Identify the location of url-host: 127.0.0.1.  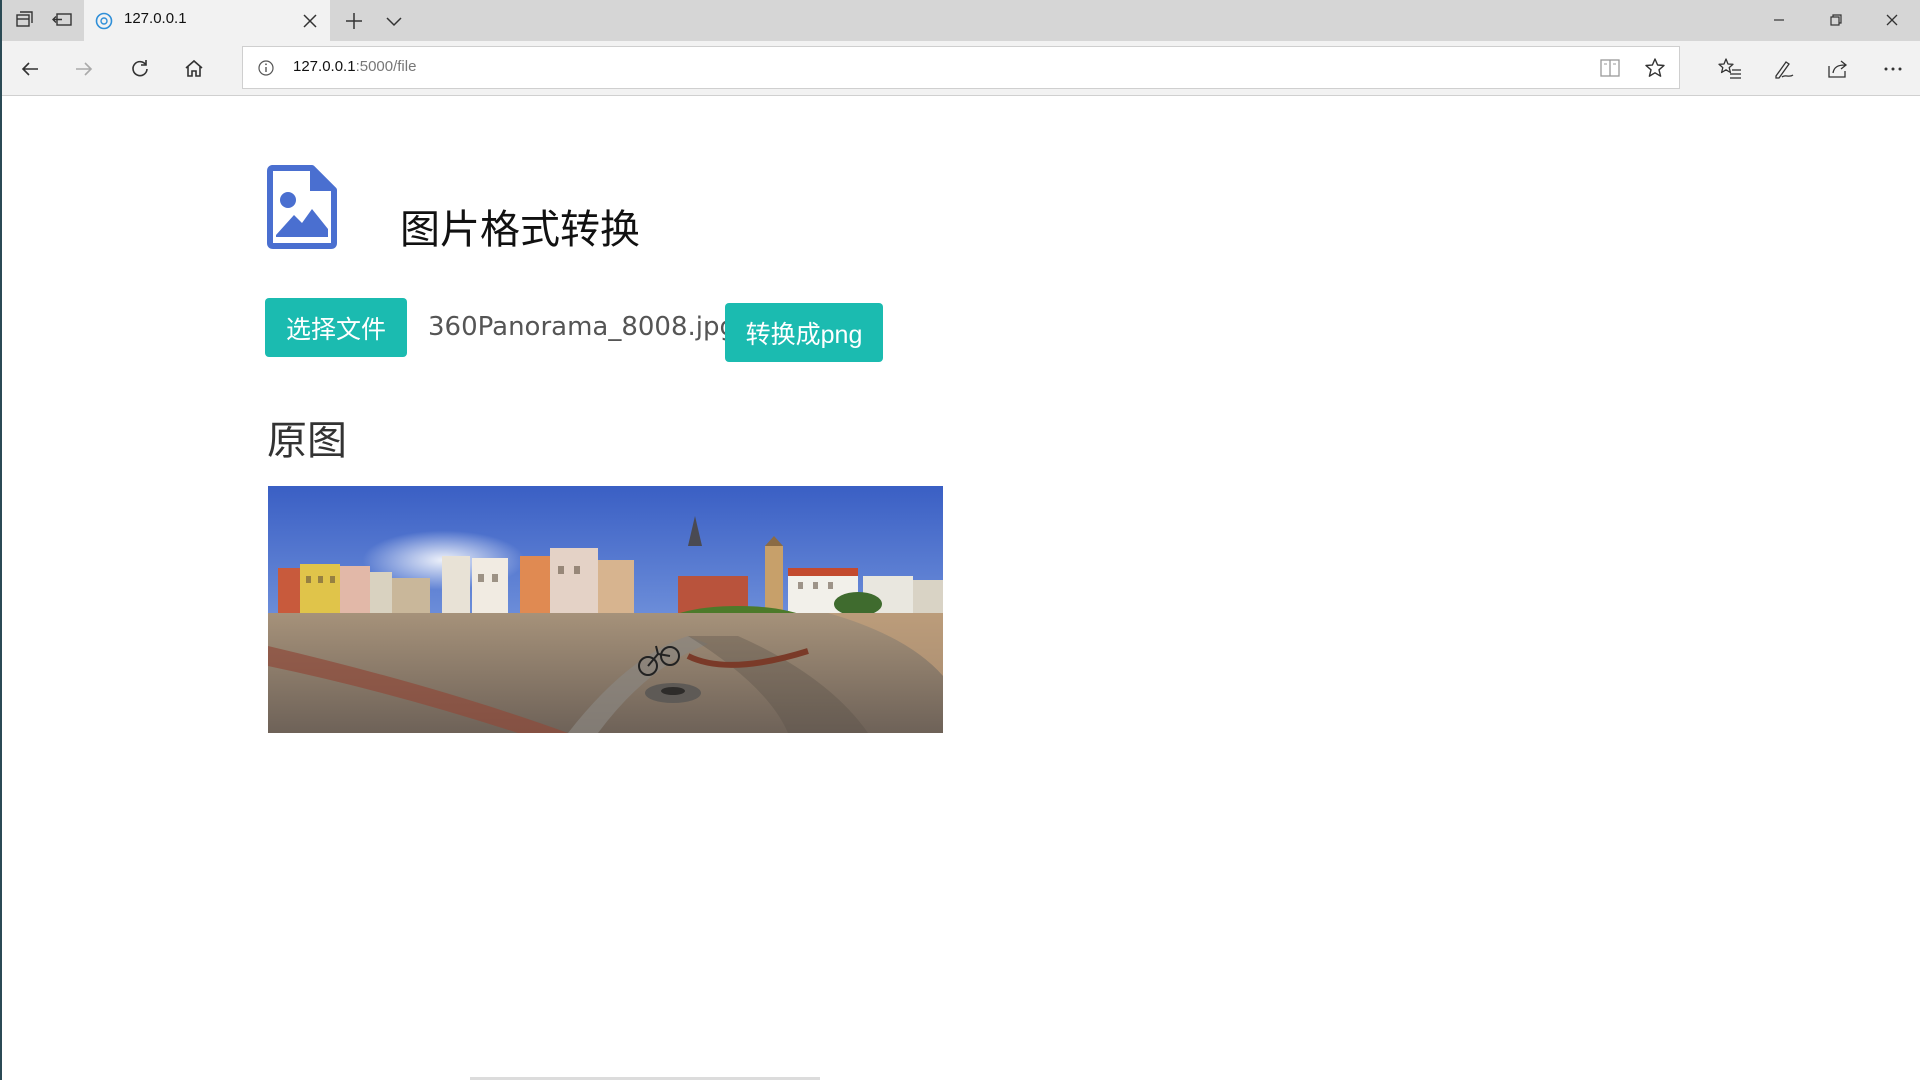
(324, 66).